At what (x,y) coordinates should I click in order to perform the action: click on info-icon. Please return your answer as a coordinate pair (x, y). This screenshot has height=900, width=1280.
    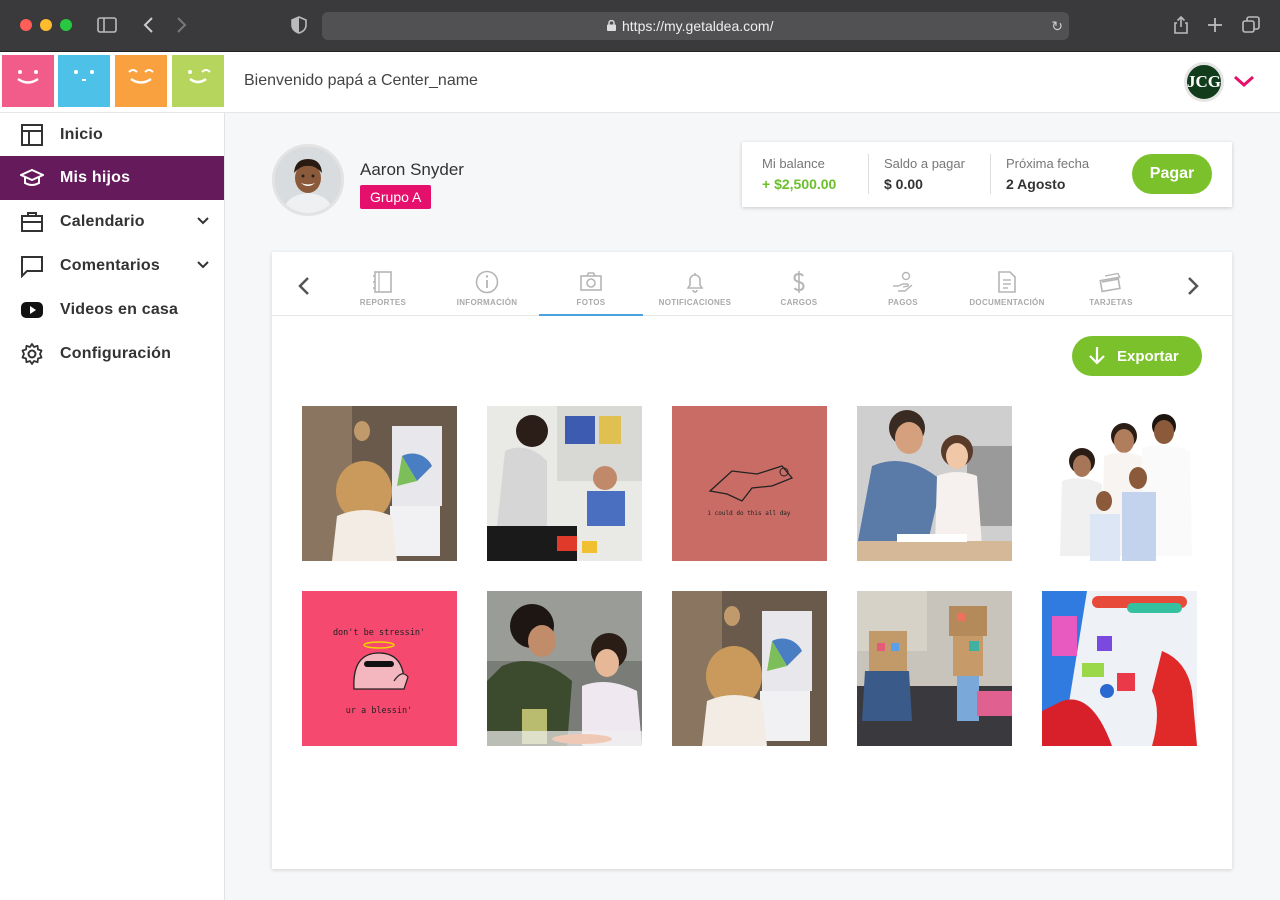
    Looking at the image, I should click on (487, 282).